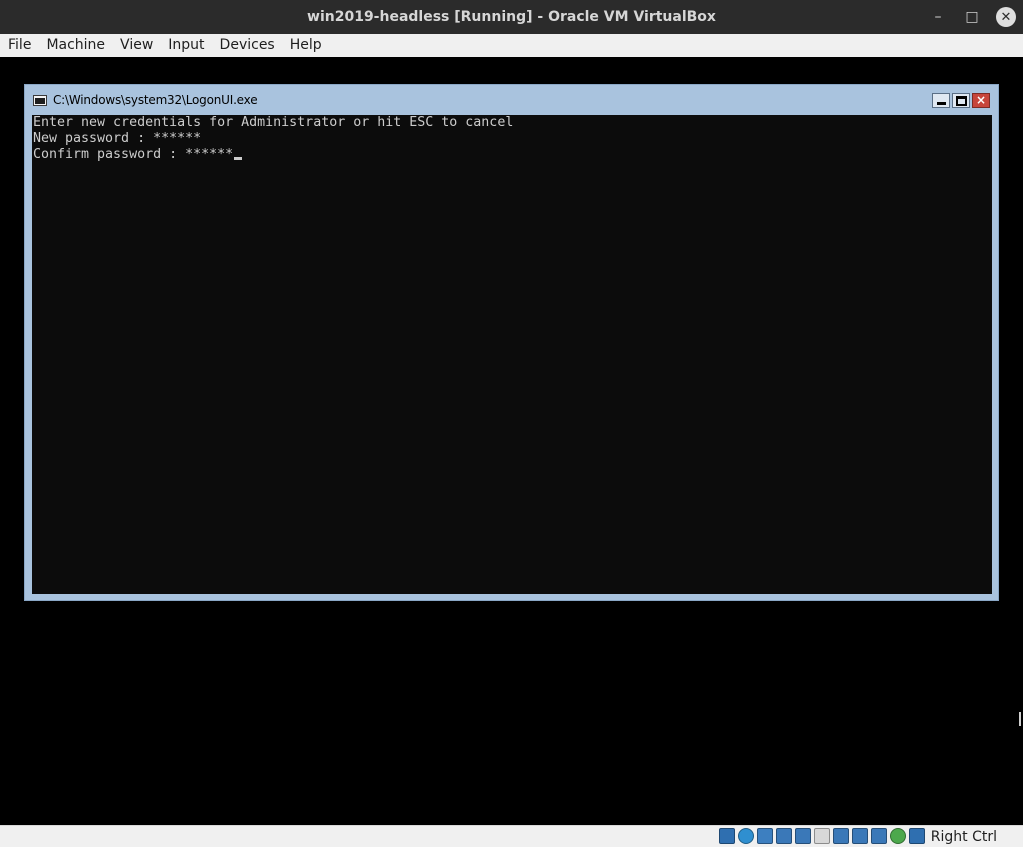  What do you see at coordinates (185, 45) in the screenshot?
I see `menu-input: Input` at bounding box center [185, 45].